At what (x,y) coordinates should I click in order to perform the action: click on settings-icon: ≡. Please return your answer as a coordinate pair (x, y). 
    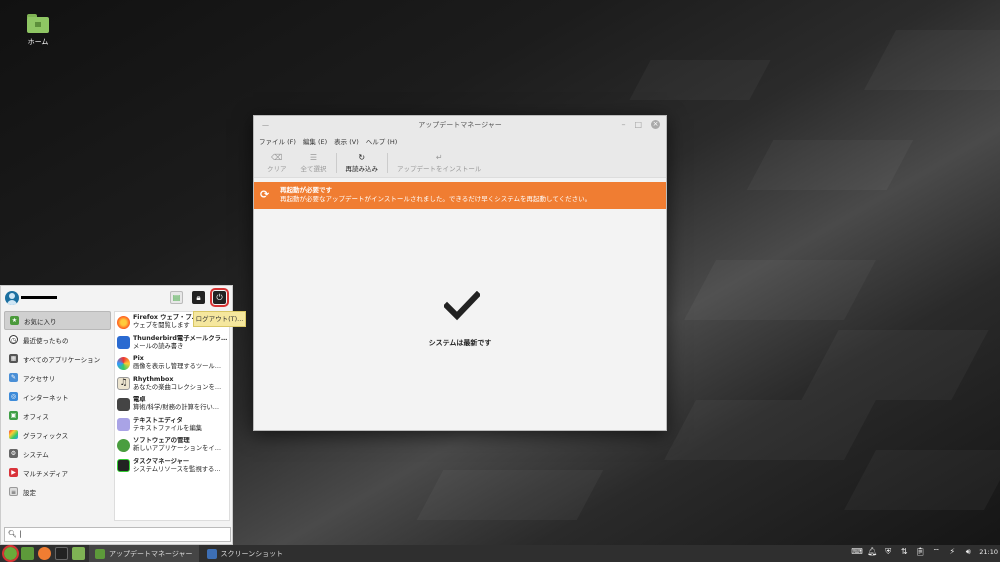
    Looking at the image, I should click on (13, 491).